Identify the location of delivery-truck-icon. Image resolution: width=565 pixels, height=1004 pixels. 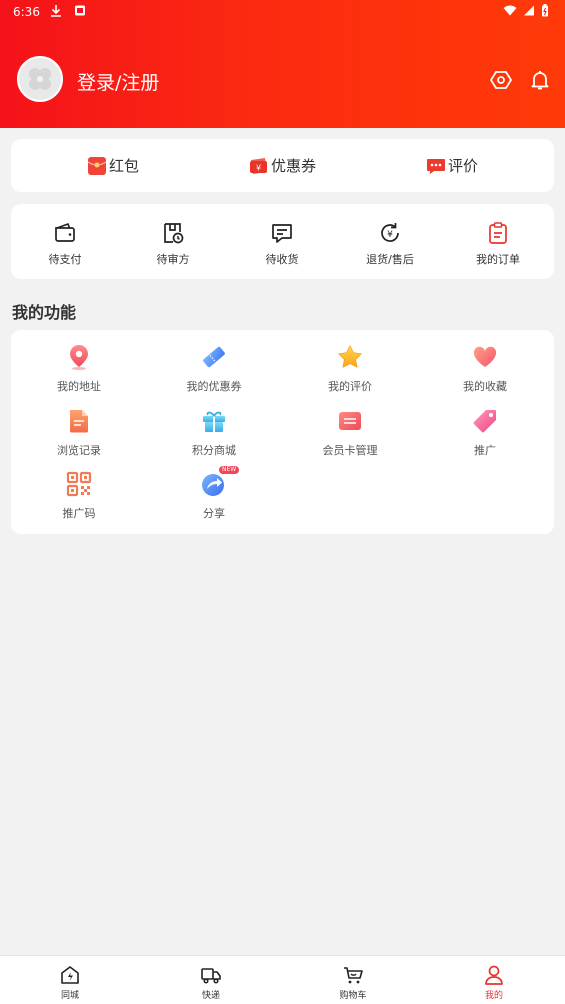
(211, 976).